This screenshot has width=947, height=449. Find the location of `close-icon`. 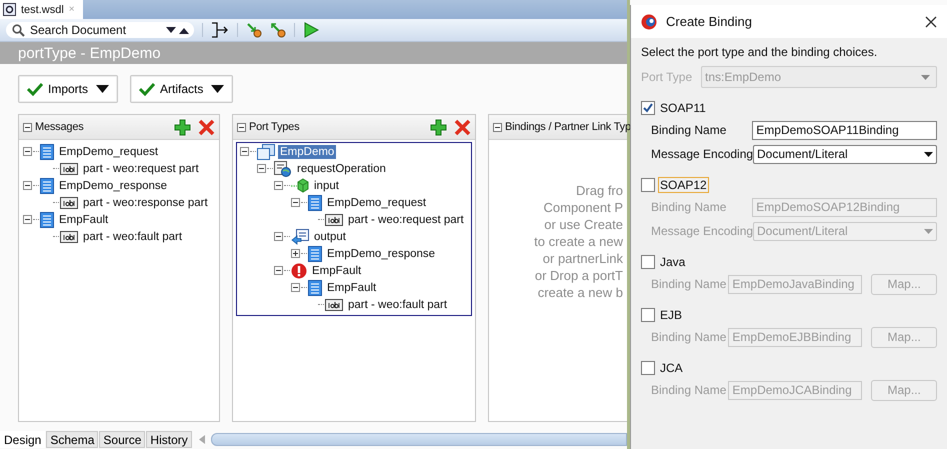

close-icon is located at coordinates (931, 22).